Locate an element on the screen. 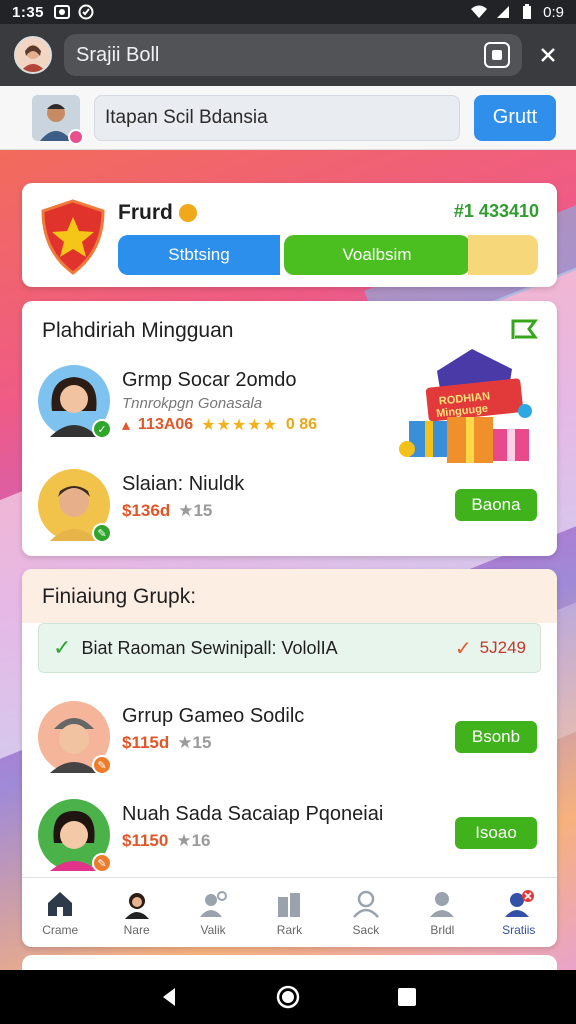  wallet-amount: #1 433410 is located at coordinates (496, 211).